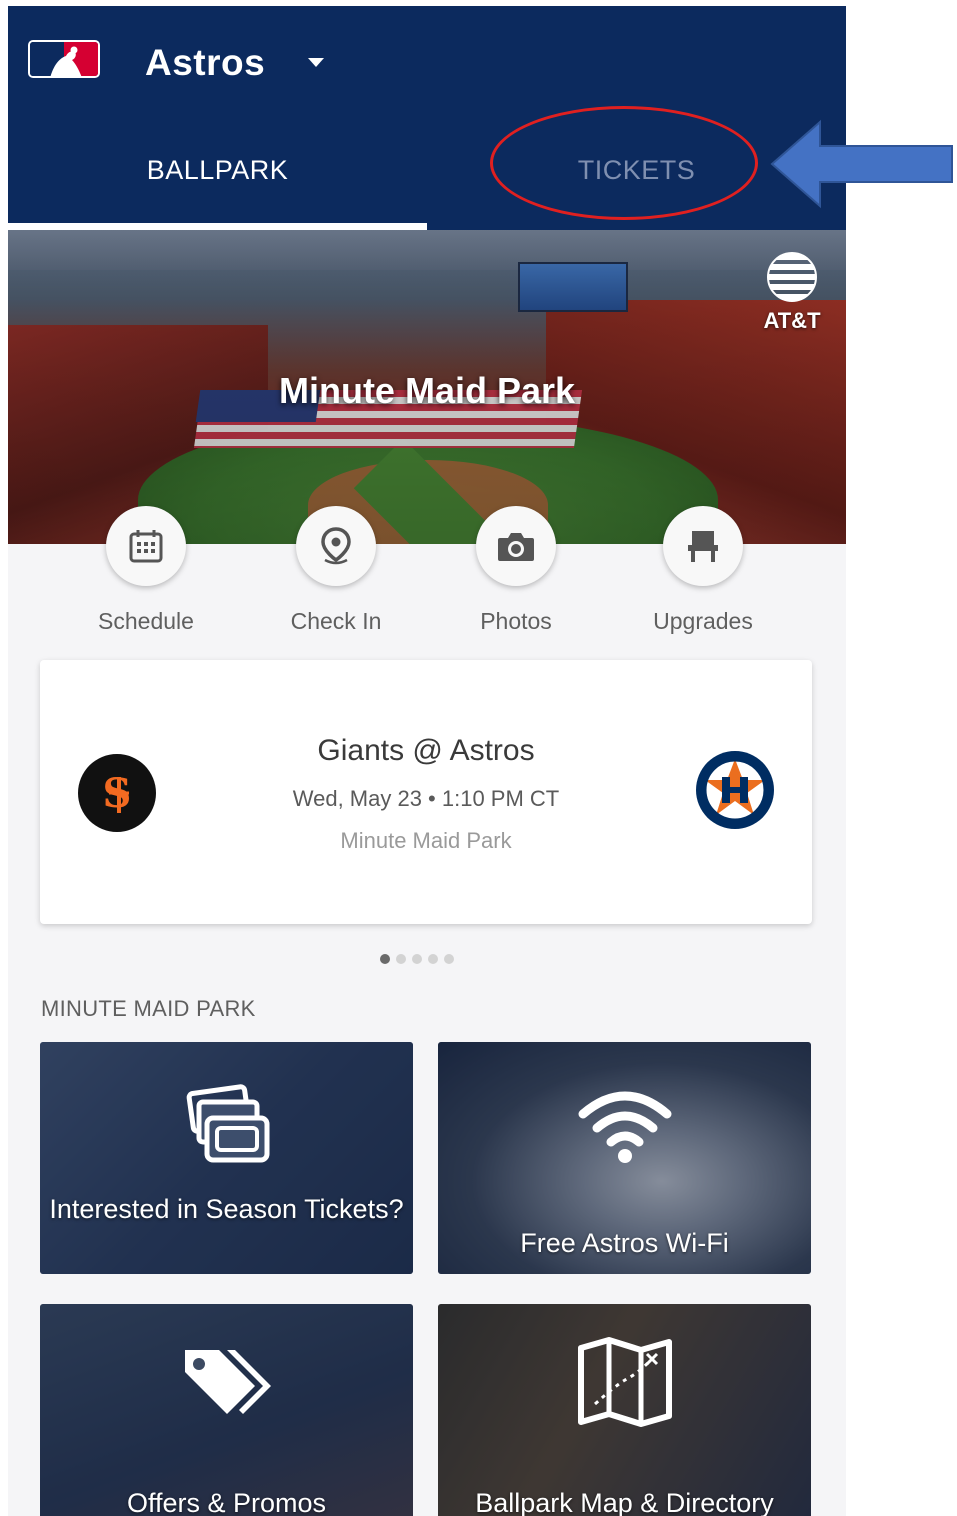  Describe the element at coordinates (516, 621) in the screenshot. I see `quick-action-label: Photos` at that location.